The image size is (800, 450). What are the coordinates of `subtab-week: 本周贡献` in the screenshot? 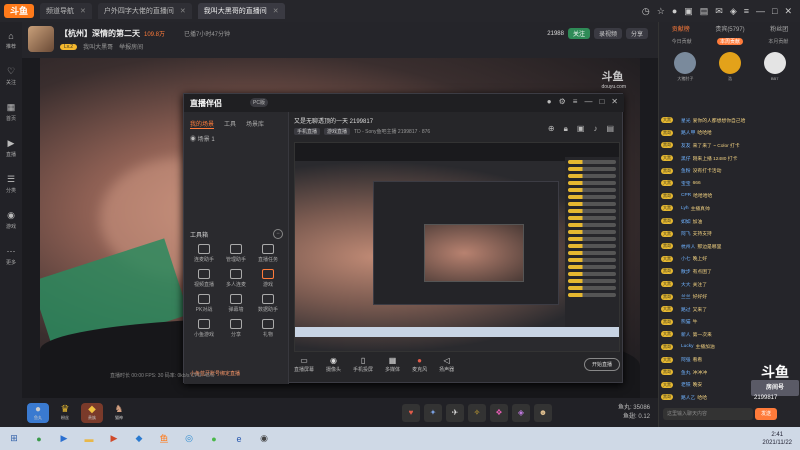 It's located at (729, 41).